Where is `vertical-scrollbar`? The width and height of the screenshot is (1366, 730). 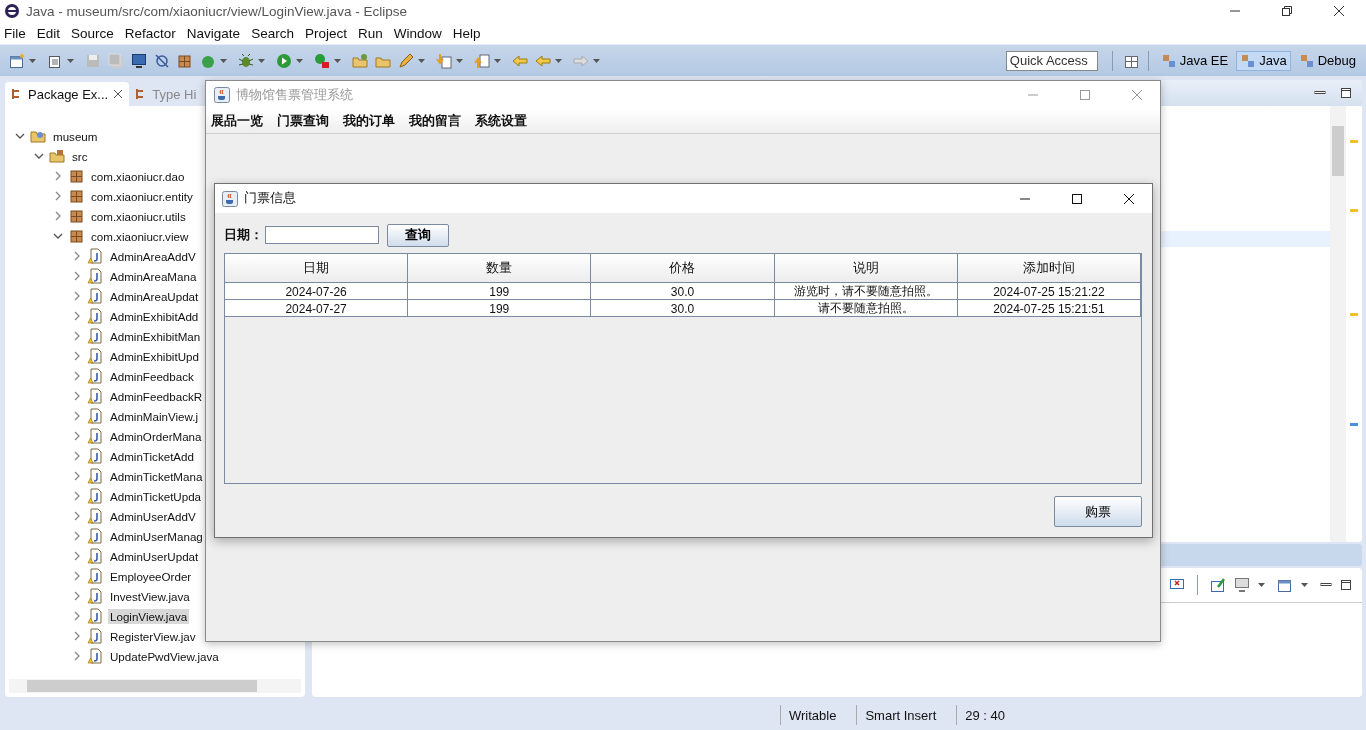
vertical-scrollbar is located at coordinates (1338, 324).